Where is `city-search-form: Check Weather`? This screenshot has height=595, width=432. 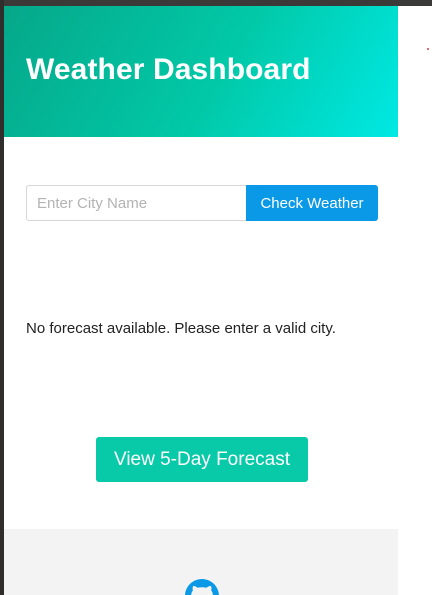 city-search-form: Check Weather is located at coordinates (202, 203).